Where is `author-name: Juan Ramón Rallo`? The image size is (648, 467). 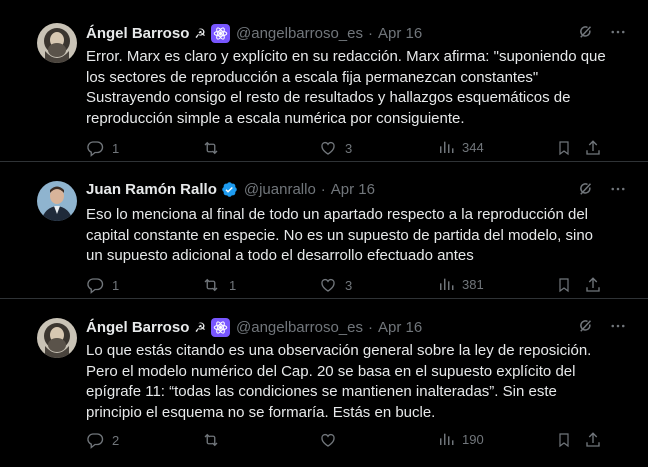 author-name: Juan Ramón Rallo is located at coordinates (151, 189).